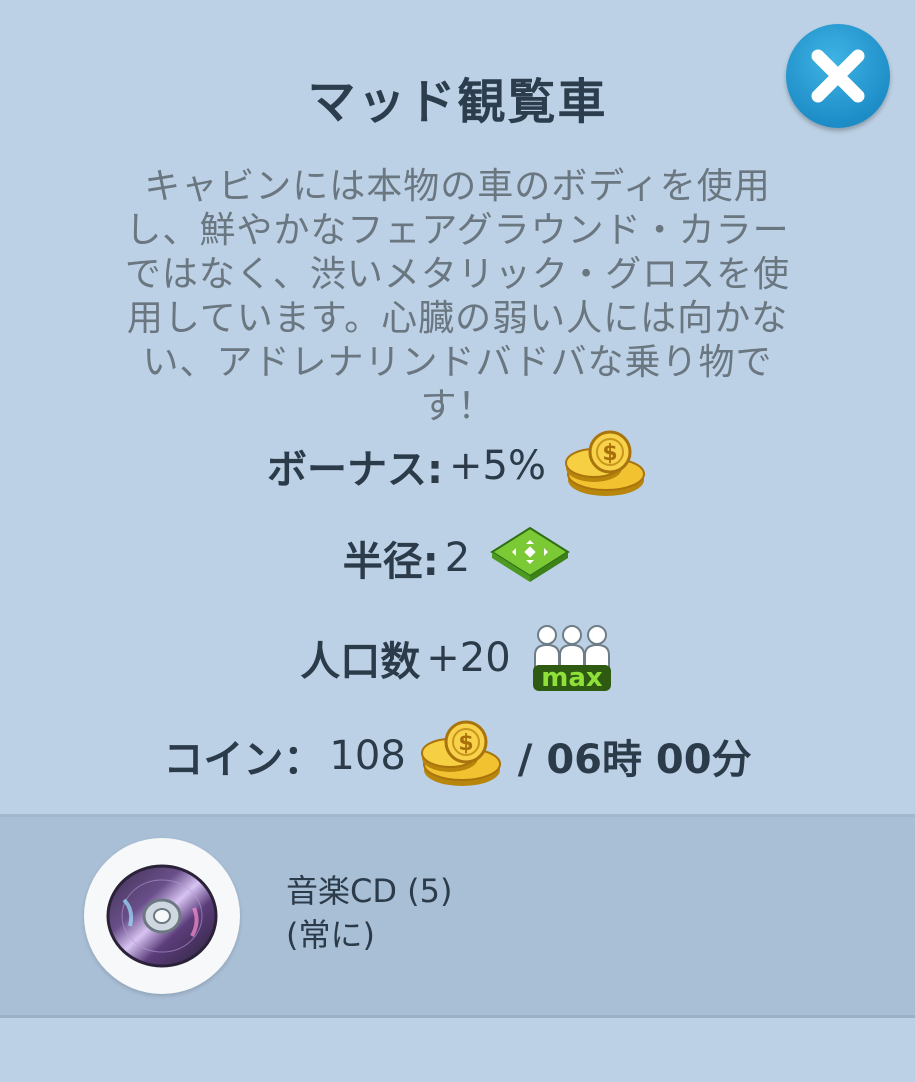 The image size is (915, 1082). I want to click on item-name: 音楽CD (5), so click(369, 891).